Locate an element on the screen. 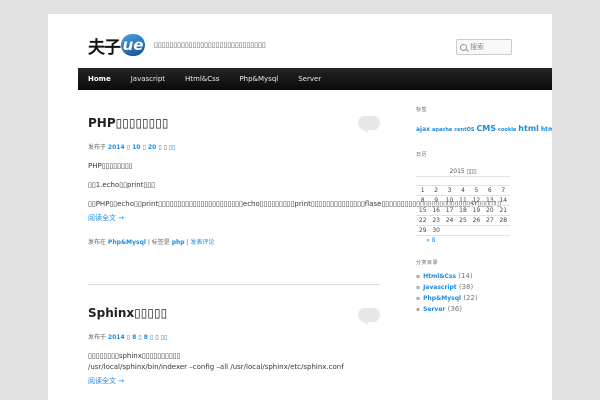  category-link: Html&Css is located at coordinates (439, 276).